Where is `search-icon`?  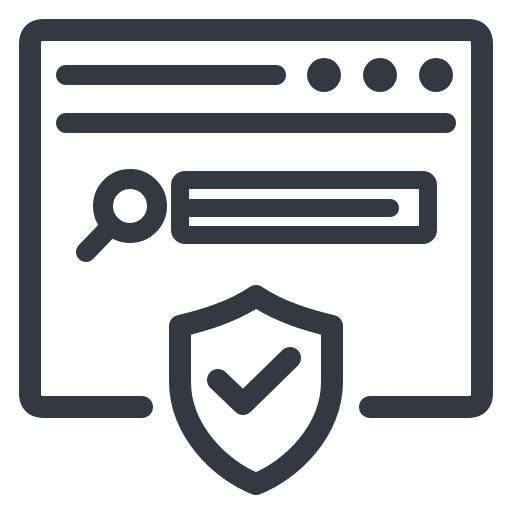
search-icon is located at coordinates (121, 215).